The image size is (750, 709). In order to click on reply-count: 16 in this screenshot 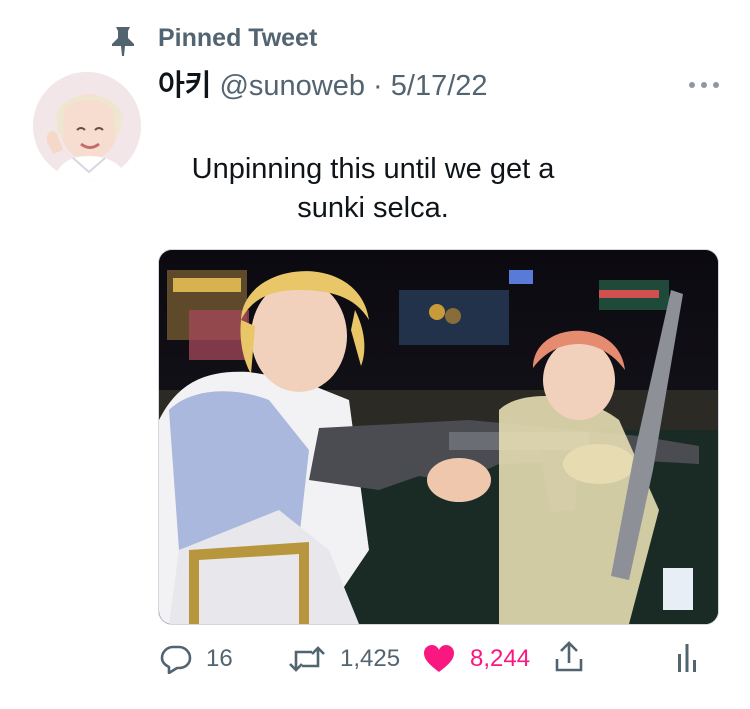, I will do `click(219, 658)`.